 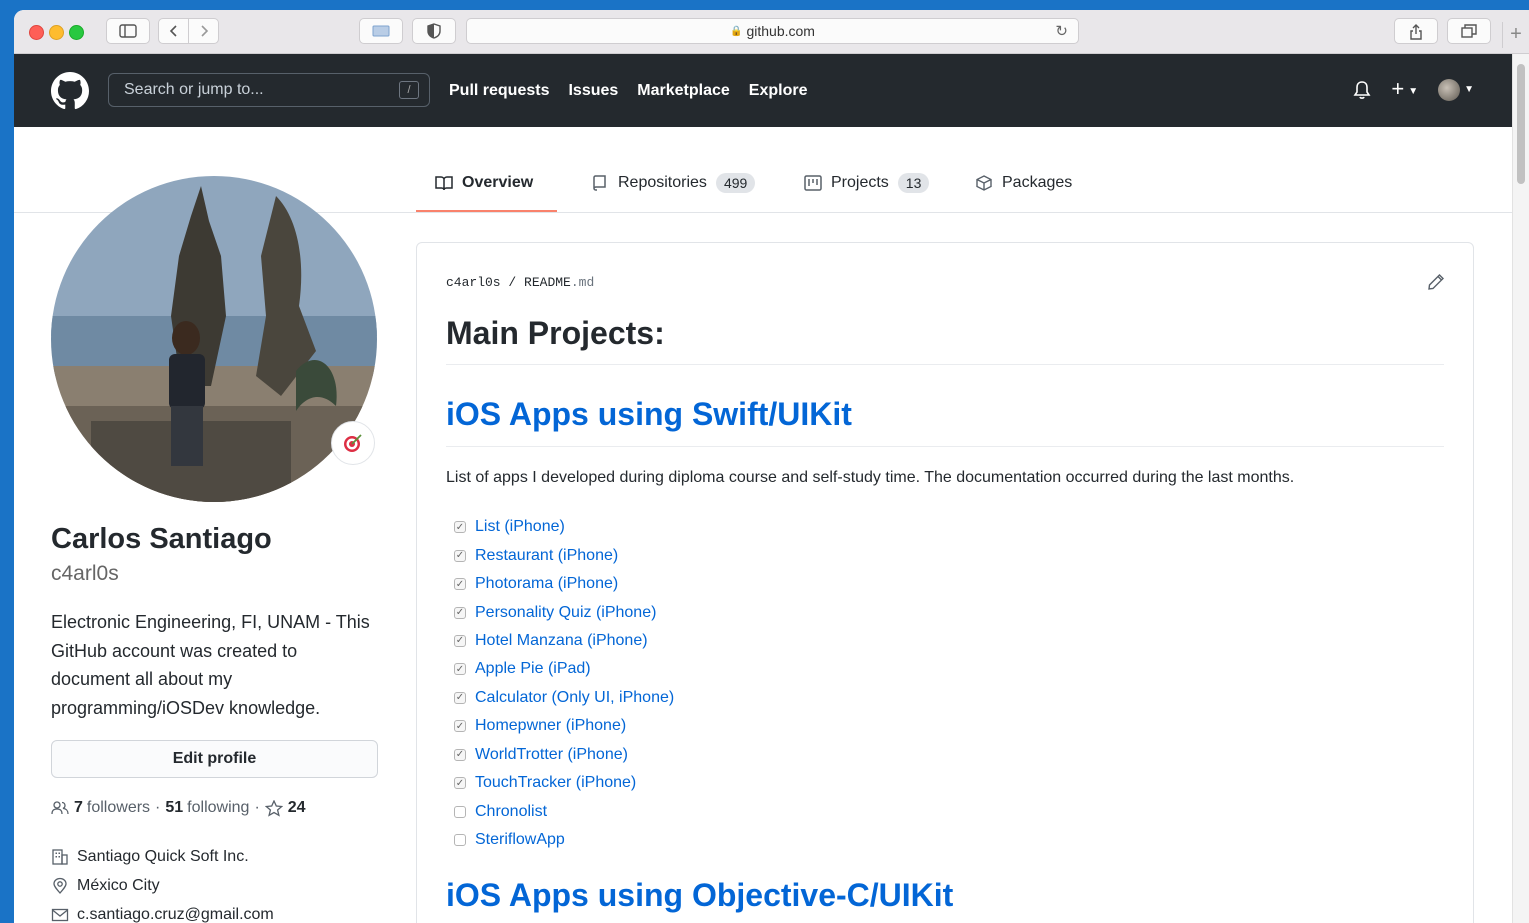 I want to click on profile-email: c.santiago.cruz@gmail.com, so click(x=162, y=914).